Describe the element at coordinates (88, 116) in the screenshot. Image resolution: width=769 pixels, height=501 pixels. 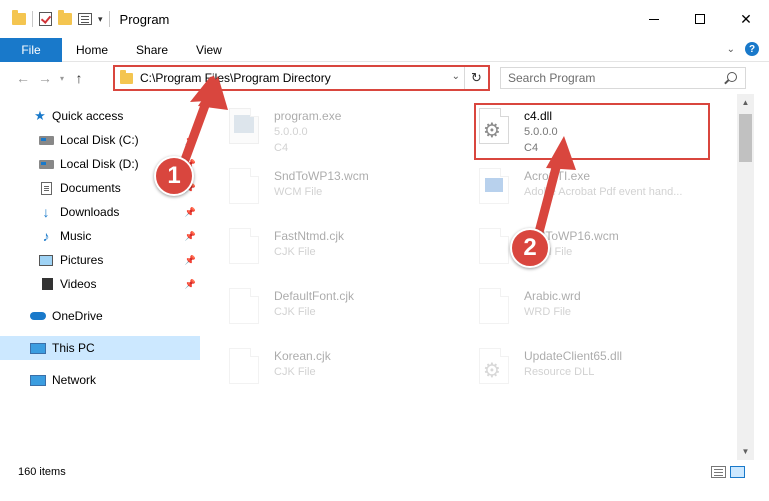
I see `sidebar-item-label: Quick access` at that location.